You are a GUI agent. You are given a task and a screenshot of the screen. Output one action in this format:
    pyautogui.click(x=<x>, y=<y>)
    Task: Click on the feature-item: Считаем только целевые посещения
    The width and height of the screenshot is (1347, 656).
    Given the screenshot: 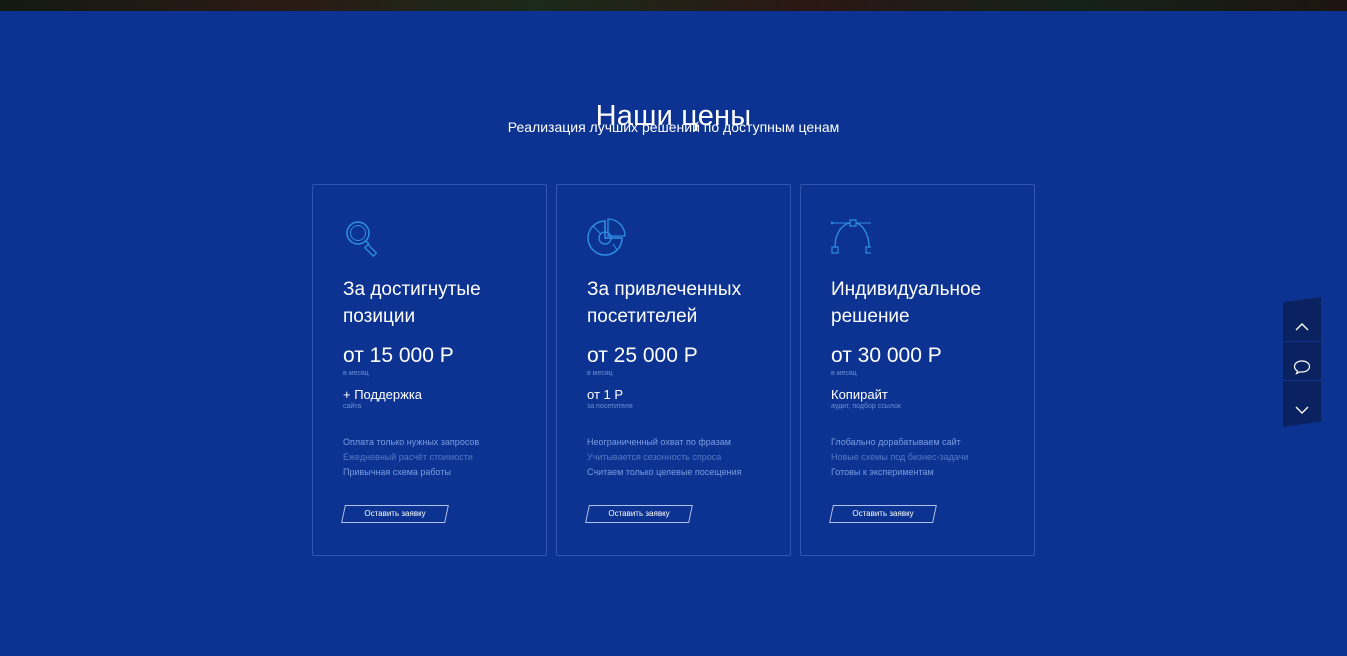 What is the action you would take?
    pyautogui.click(x=664, y=472)
    